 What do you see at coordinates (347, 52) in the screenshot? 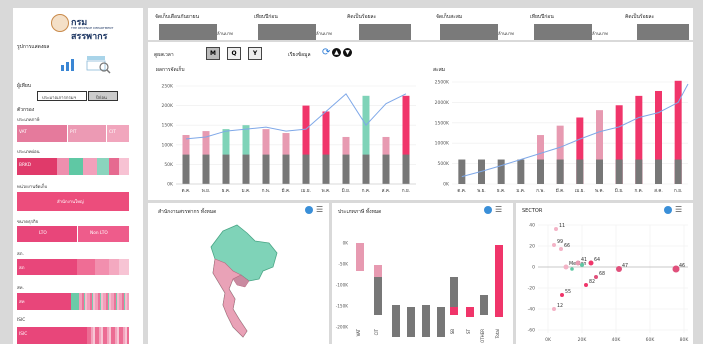
I see `sort-down-icon: ▼` at bounding box center [347, 52].